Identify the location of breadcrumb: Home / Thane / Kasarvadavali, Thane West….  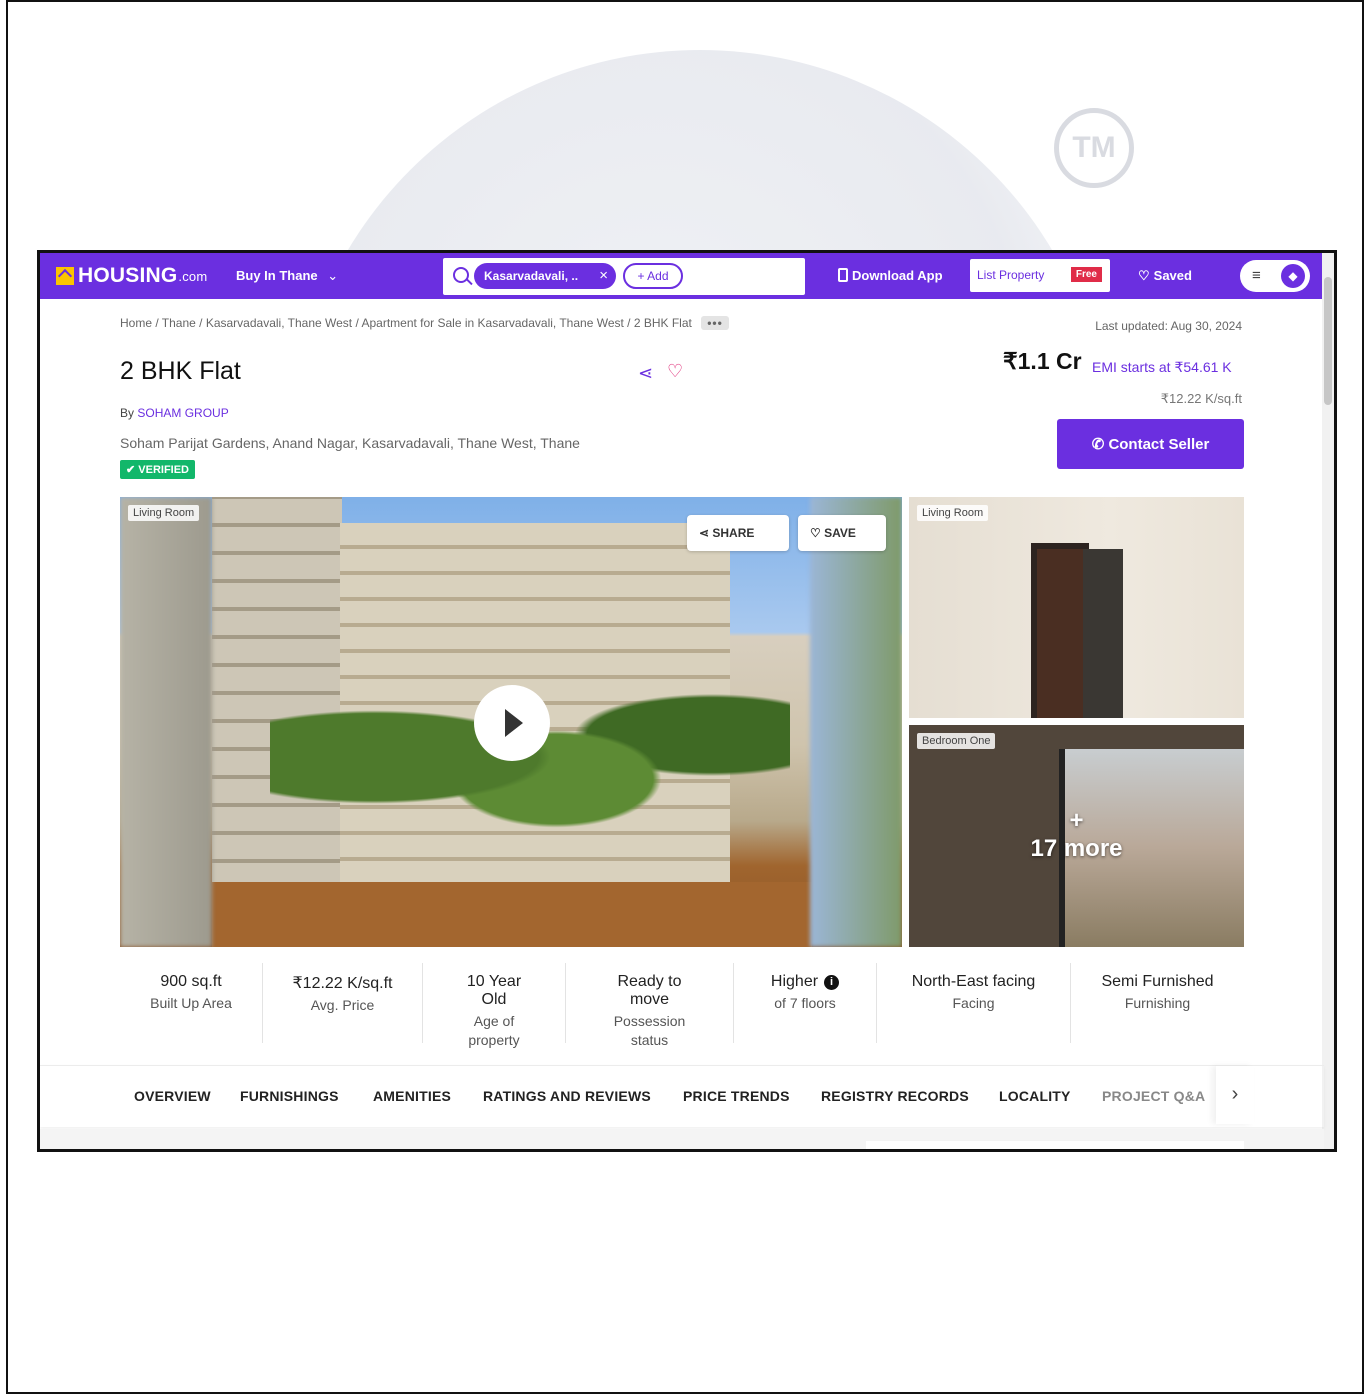
(424, 323).